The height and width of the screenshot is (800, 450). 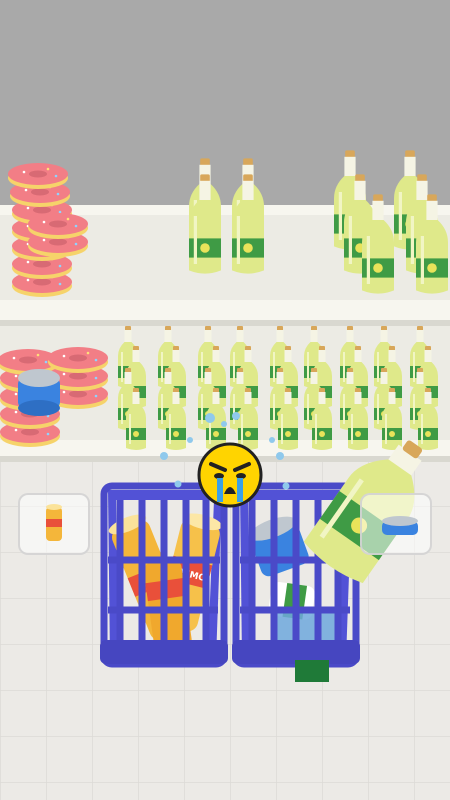 I want to click on item-slot-right, so click(x=396, y=524).